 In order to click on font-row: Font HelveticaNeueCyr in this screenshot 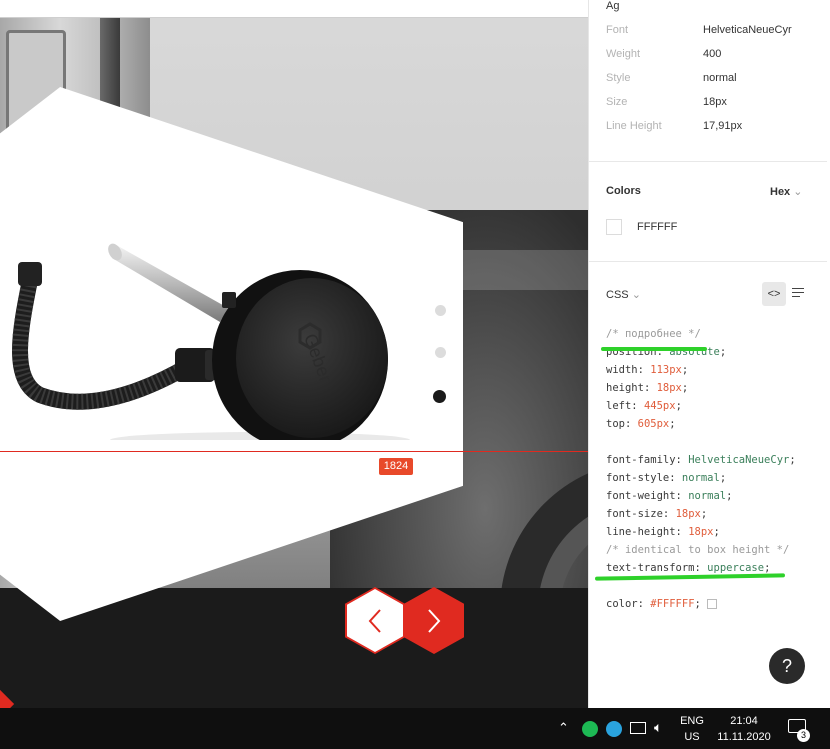, I will do `click(699, 30)`.